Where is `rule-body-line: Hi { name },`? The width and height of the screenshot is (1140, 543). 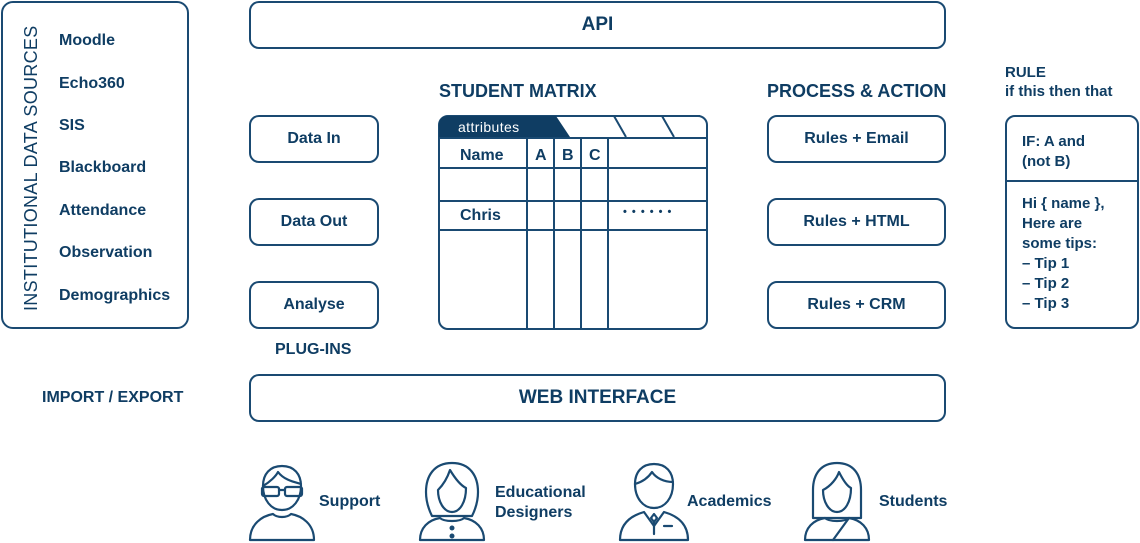
rule-body-line: Hi { name }, is located at coordinates (1063, 203).